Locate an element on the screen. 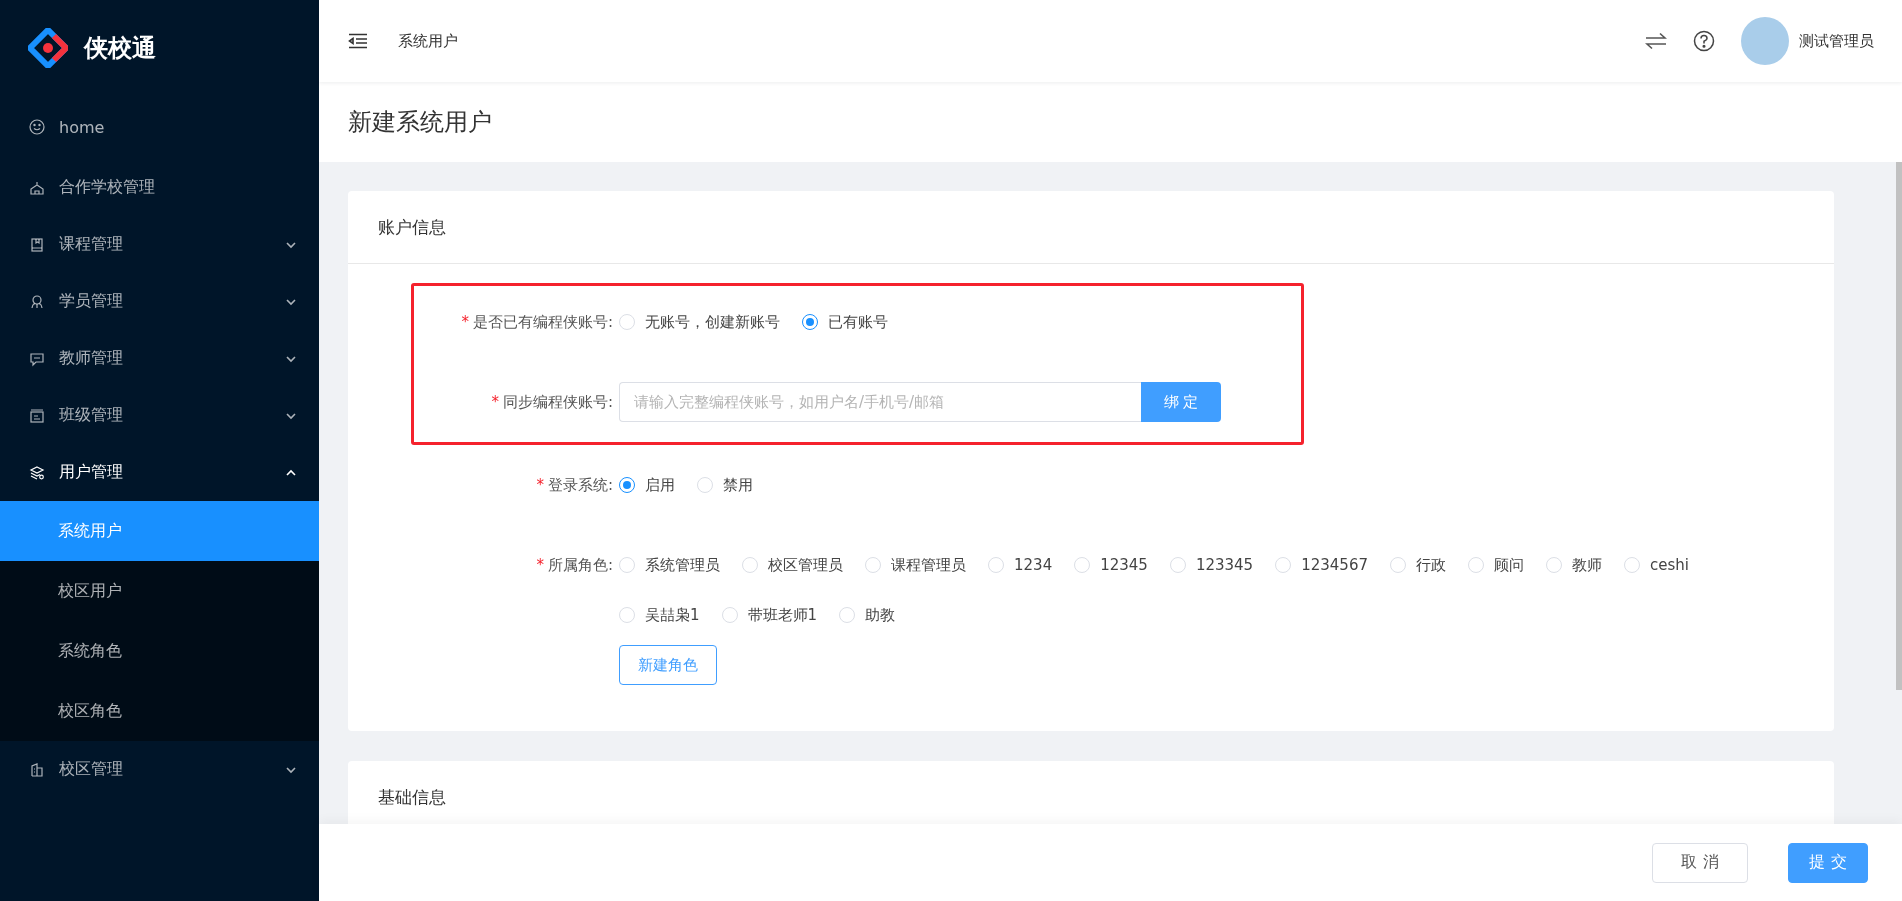 The width and height of the screenshot is (1902, 901). radio-option: ceshi is located at coordinates (1656, 565).